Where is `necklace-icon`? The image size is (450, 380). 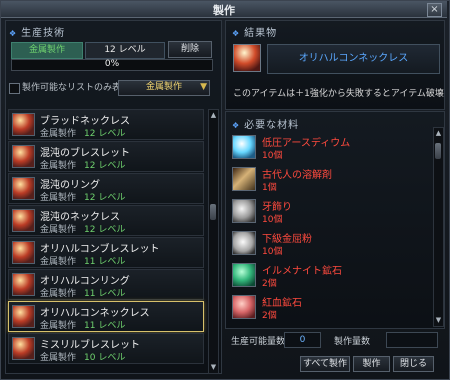
necklace-icon is located at coordinates (247, 58).